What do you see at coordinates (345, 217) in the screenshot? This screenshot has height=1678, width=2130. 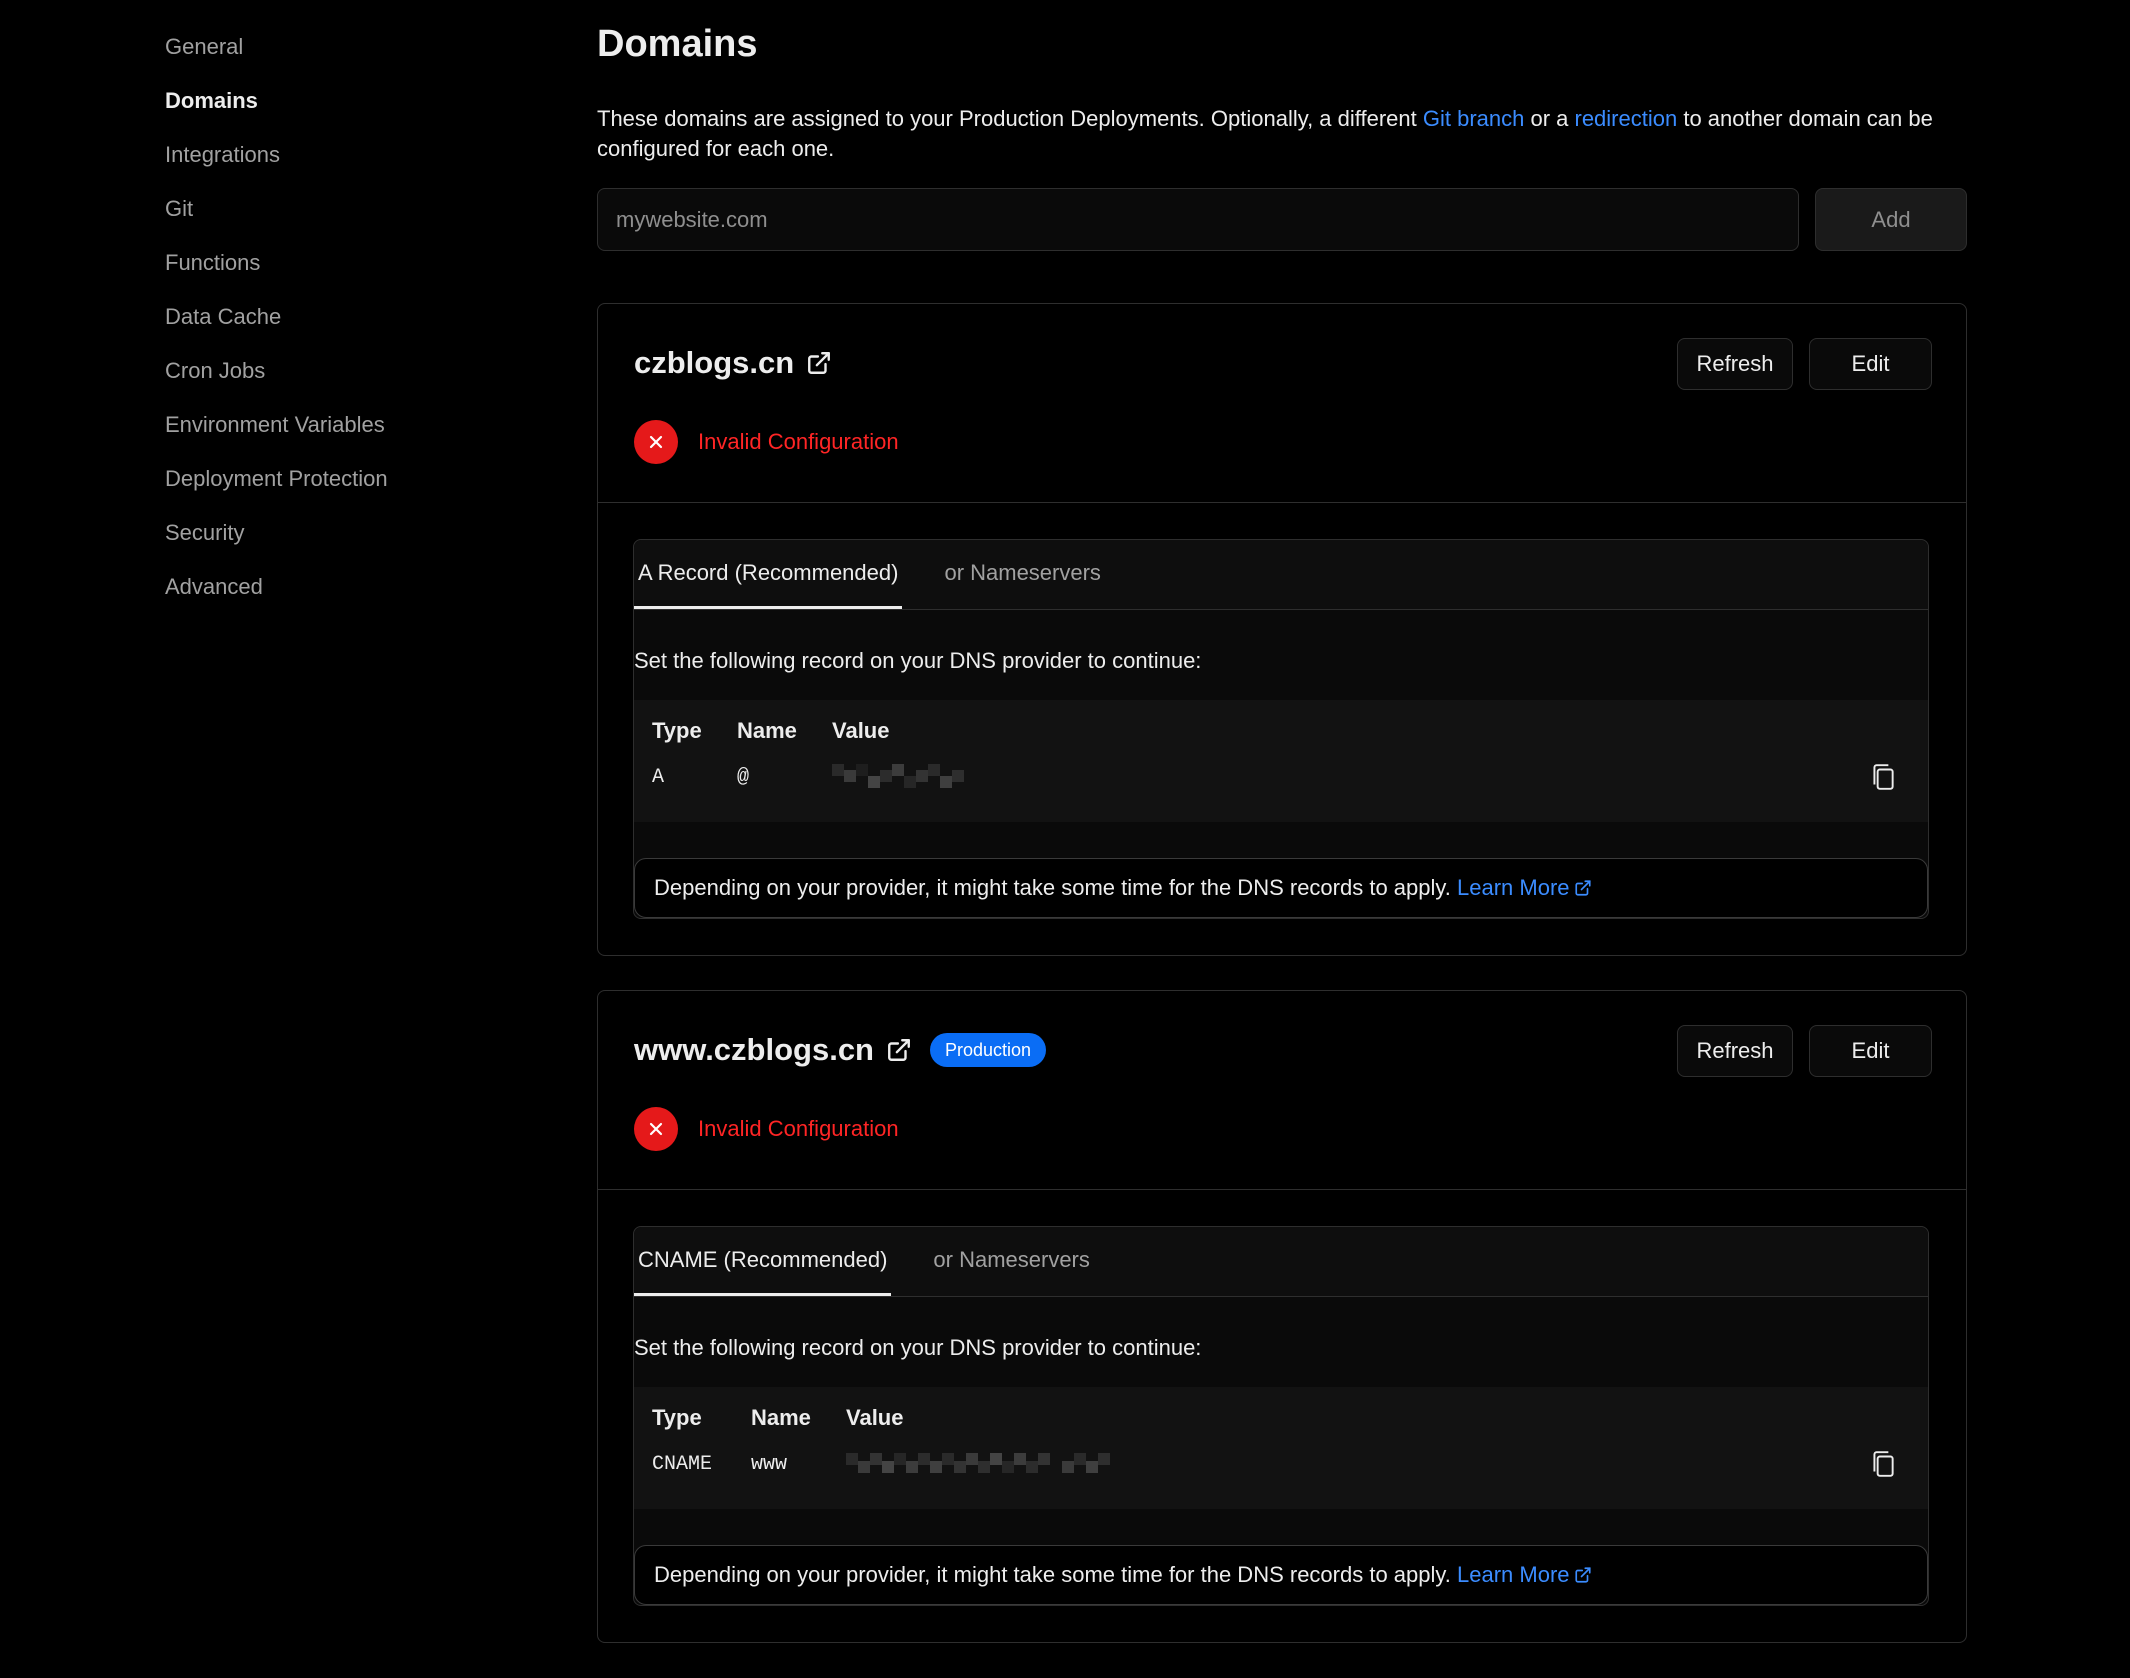 I see `sidebar-item-git: Git` at bounding box center [345, 217].